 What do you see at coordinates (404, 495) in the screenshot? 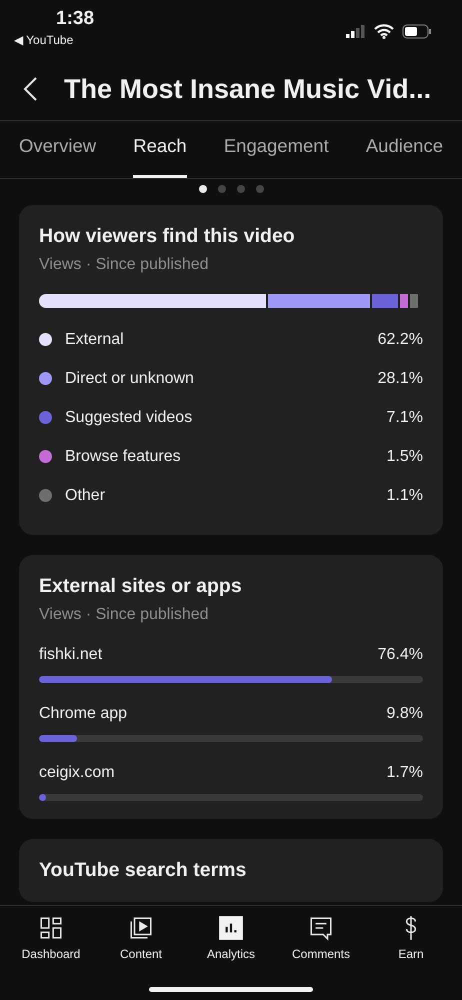
I see `source-percent: 1.1%` at bounding box center [404, 495].